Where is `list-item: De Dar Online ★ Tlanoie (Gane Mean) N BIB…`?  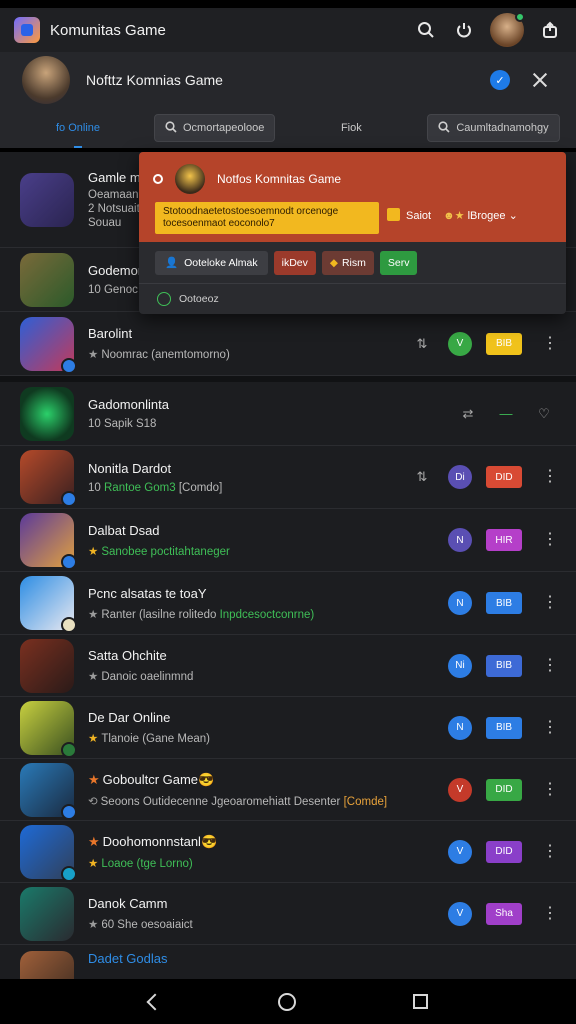
list-item: De Dar Online ★ Tlanoie (Gane Mean) N BIB… is located at coordinates (288, 728).